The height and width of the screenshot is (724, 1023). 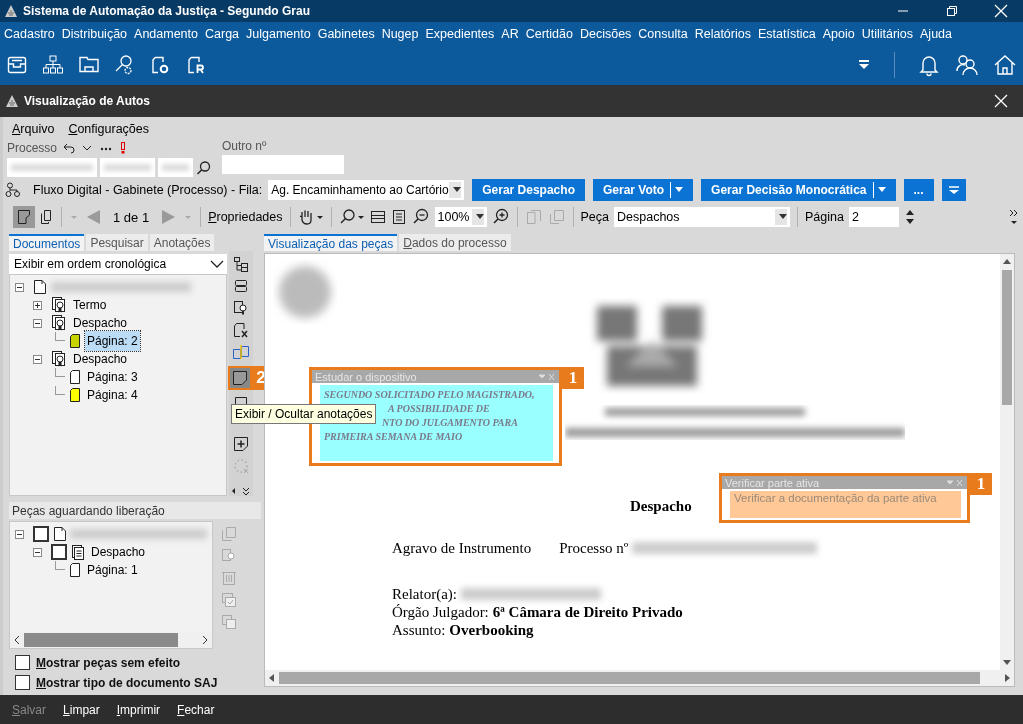 What do you see at coordinates (127, 682) in the screenshot?
I see `checkbox-label: Mostrar tipo de documento SAJ` at bounding box center [127, 682].